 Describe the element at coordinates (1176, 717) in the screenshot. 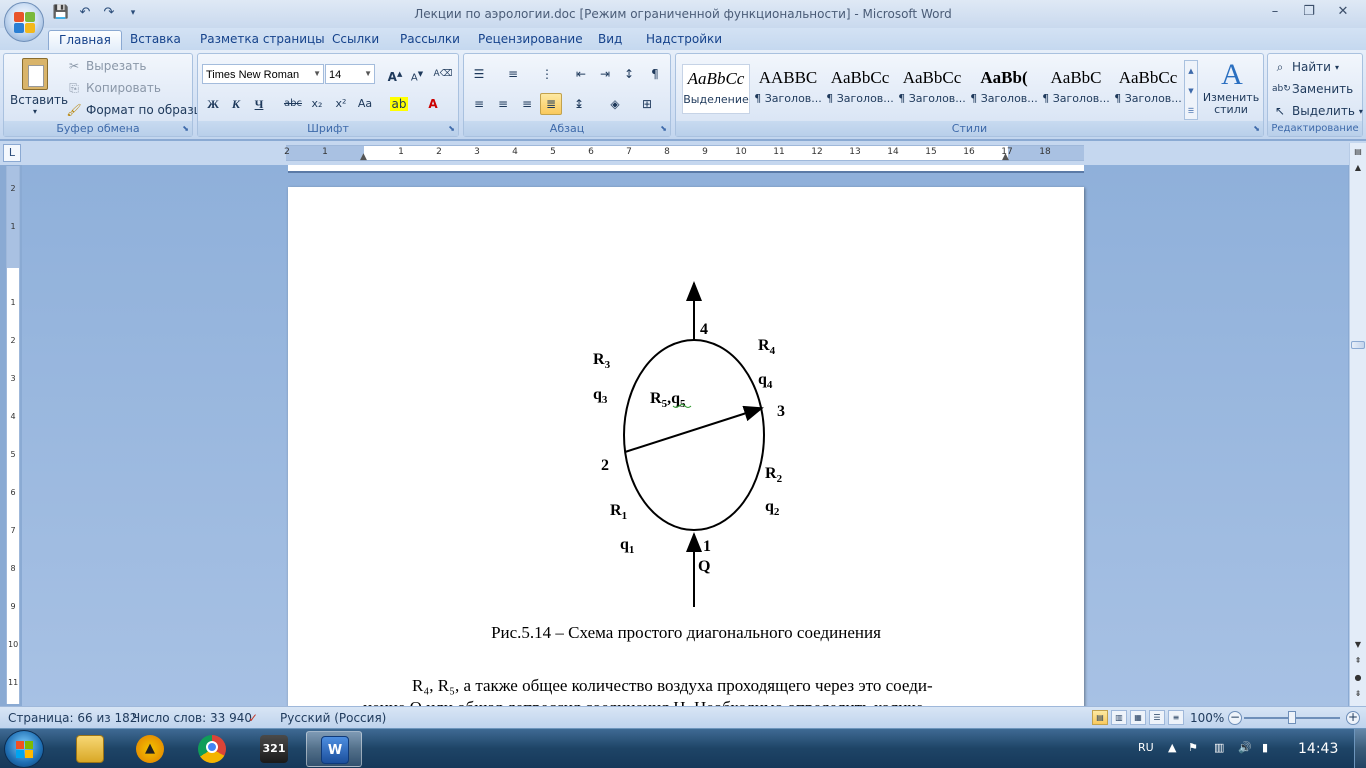

I see `draft-view-button: ≡` at that location.